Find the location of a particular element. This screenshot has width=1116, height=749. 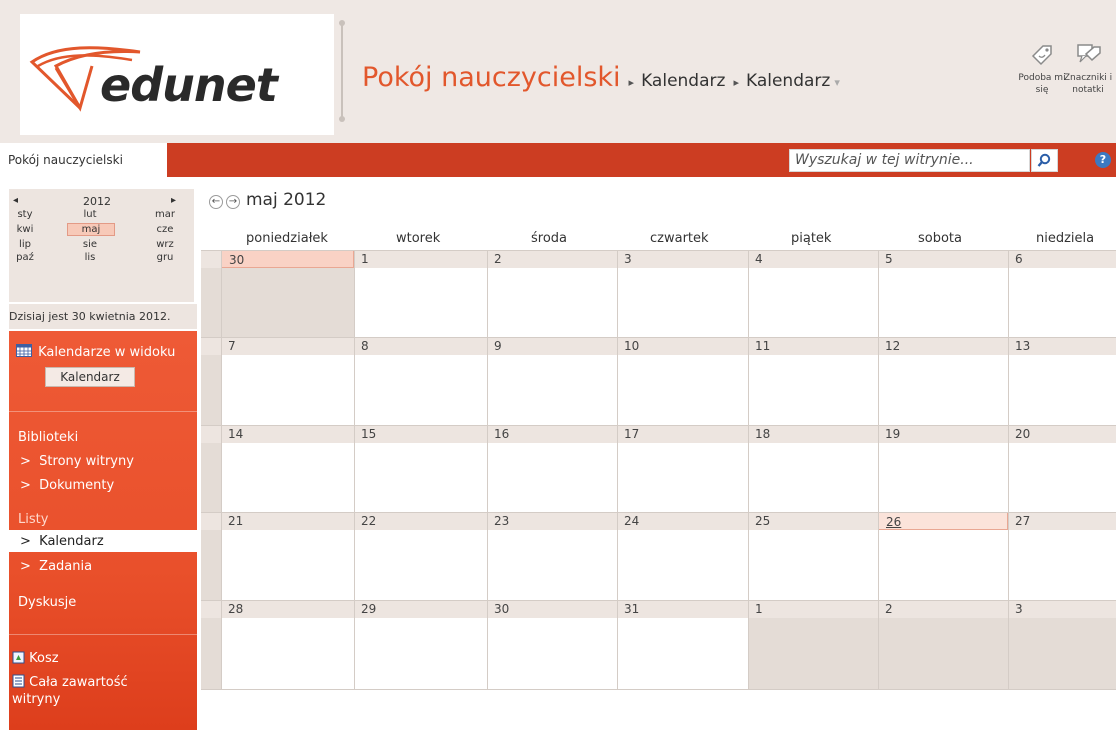

nav-item-label: Kalendarz is located at coordinates (71, 541).